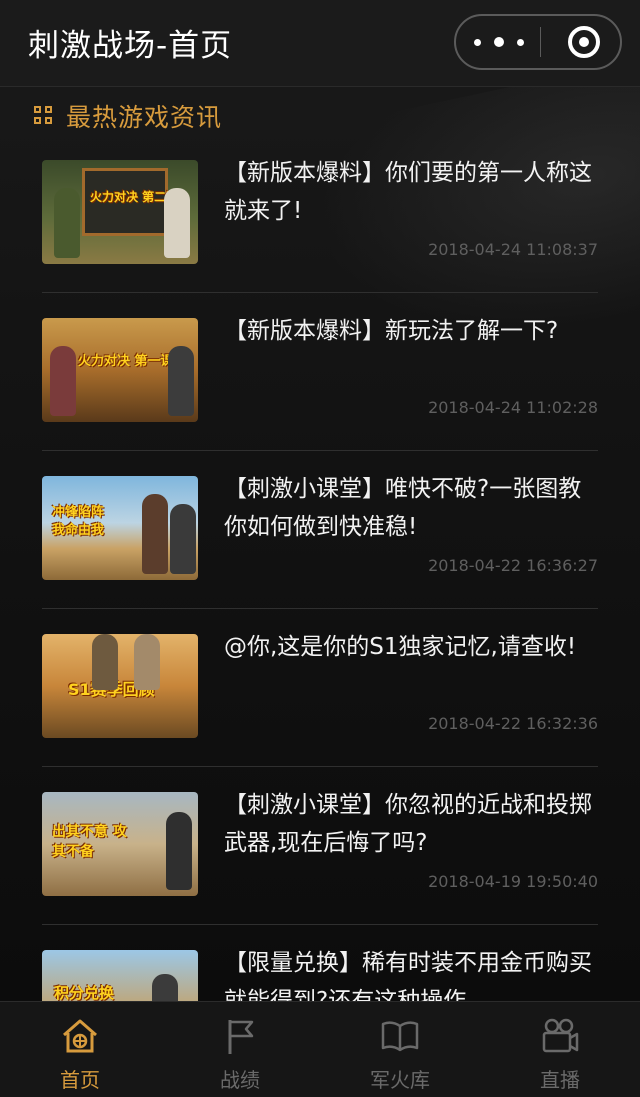 The width and height of the screenshot is (640, 1097). What do you see at coordinates (414, 647) in the screenshot?
I see `news-headline: @你,这是你的S1独家记忆,请查收!` at bounding box center [414, 647].